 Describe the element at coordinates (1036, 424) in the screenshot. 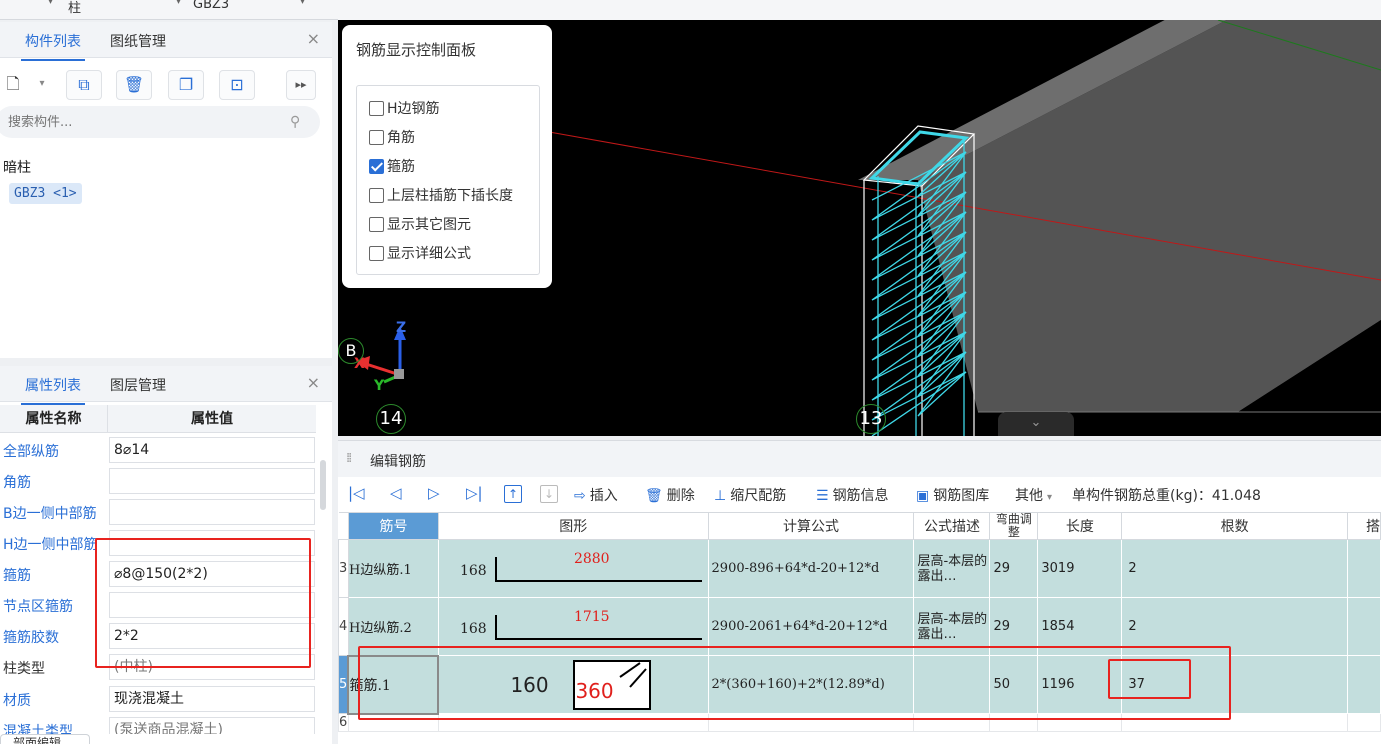

I see `collapse-handle: ⌄` at that location.